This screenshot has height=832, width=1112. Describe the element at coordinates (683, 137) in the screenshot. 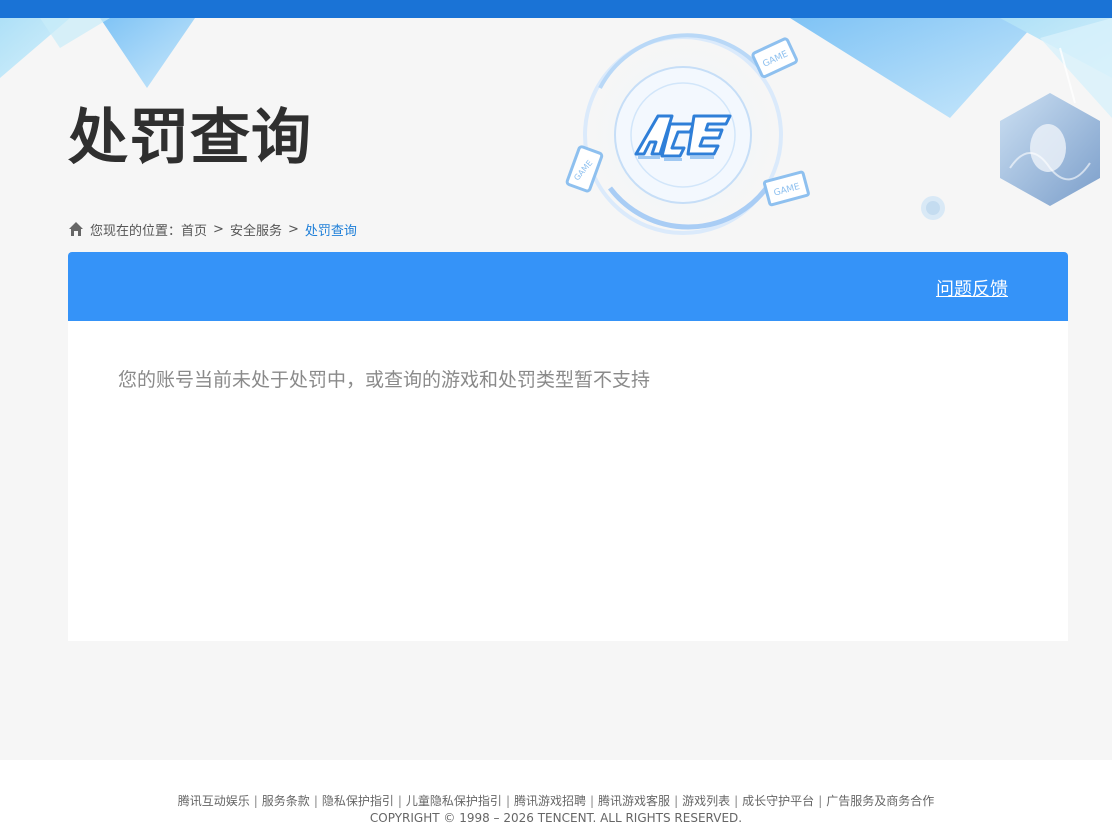

I see `ace-logo` at that location.